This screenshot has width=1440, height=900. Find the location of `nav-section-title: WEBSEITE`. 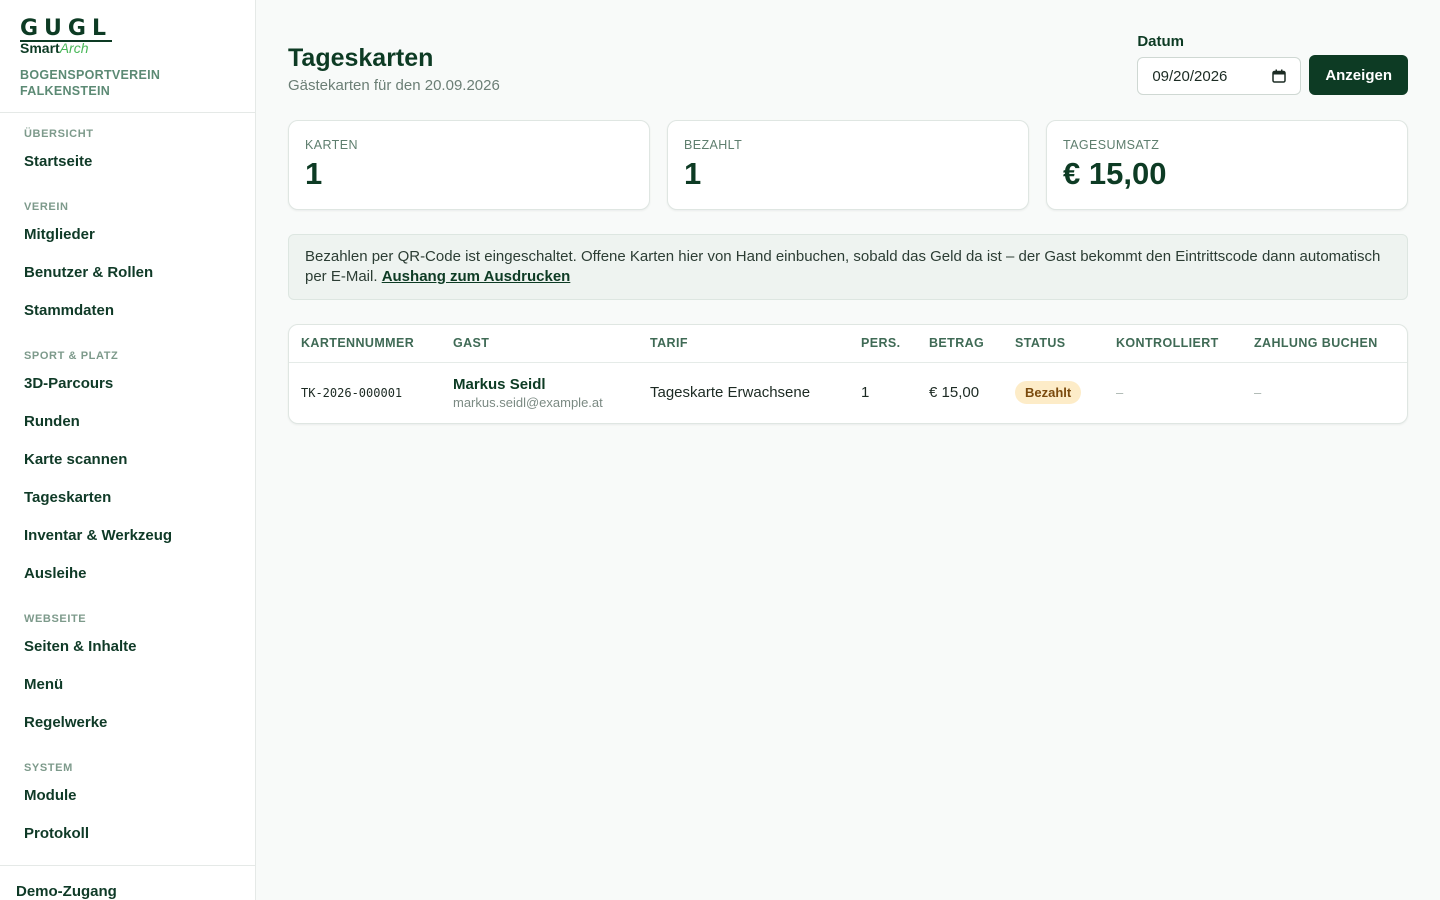

nav-section-title: WEBSEITE is located at coordinates (55, 619).